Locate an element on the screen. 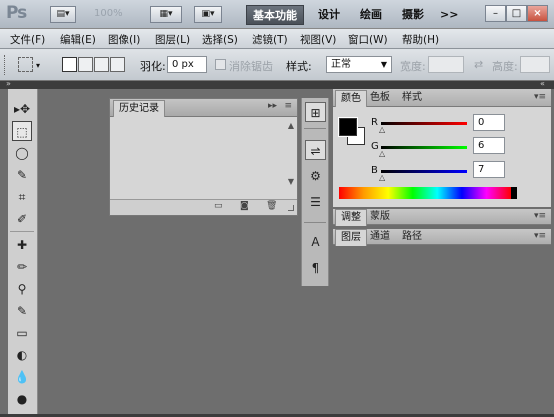 The image size is (554, 417). menu-view: 视图(V) is located at coordinates (318, 39).